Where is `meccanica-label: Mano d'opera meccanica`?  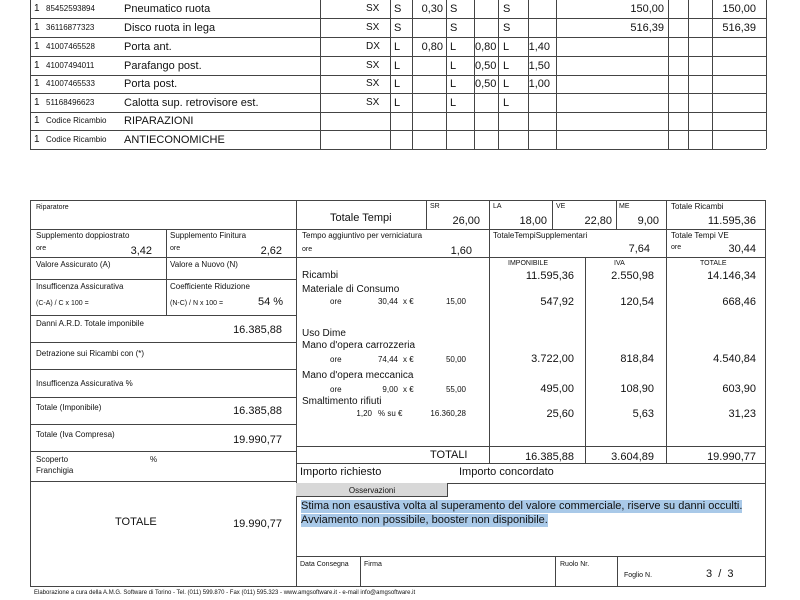 meccanica-label: Mano d'opera meccanica is located at coordinates (358, 375).